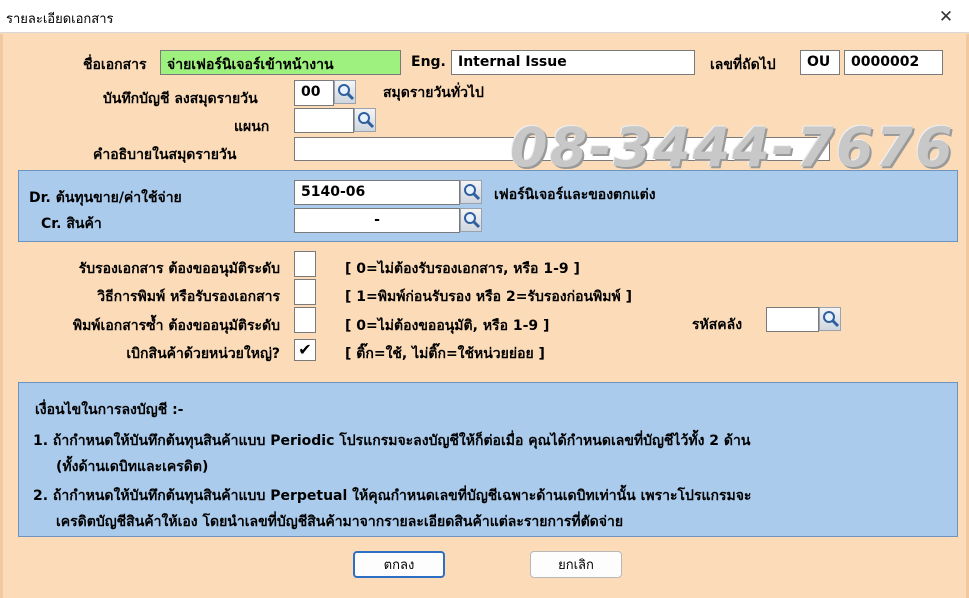  What do you see at coordinates (132, 467) in the screenshot?
I see `condition-1-line-2: (ทั้งด้านเดบิทและเครดิต)` at bounding box center [132, 467].